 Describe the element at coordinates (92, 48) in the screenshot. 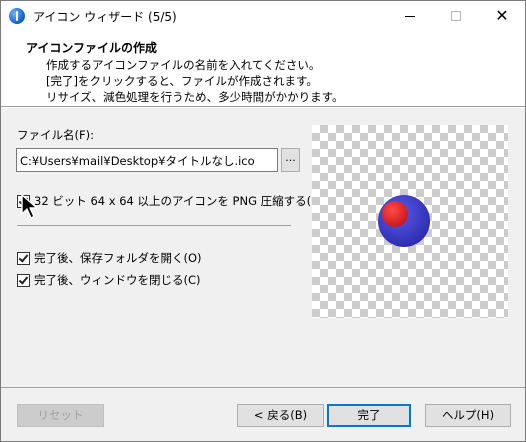

I see `page-title: アイコンファイルの作成` at that location.